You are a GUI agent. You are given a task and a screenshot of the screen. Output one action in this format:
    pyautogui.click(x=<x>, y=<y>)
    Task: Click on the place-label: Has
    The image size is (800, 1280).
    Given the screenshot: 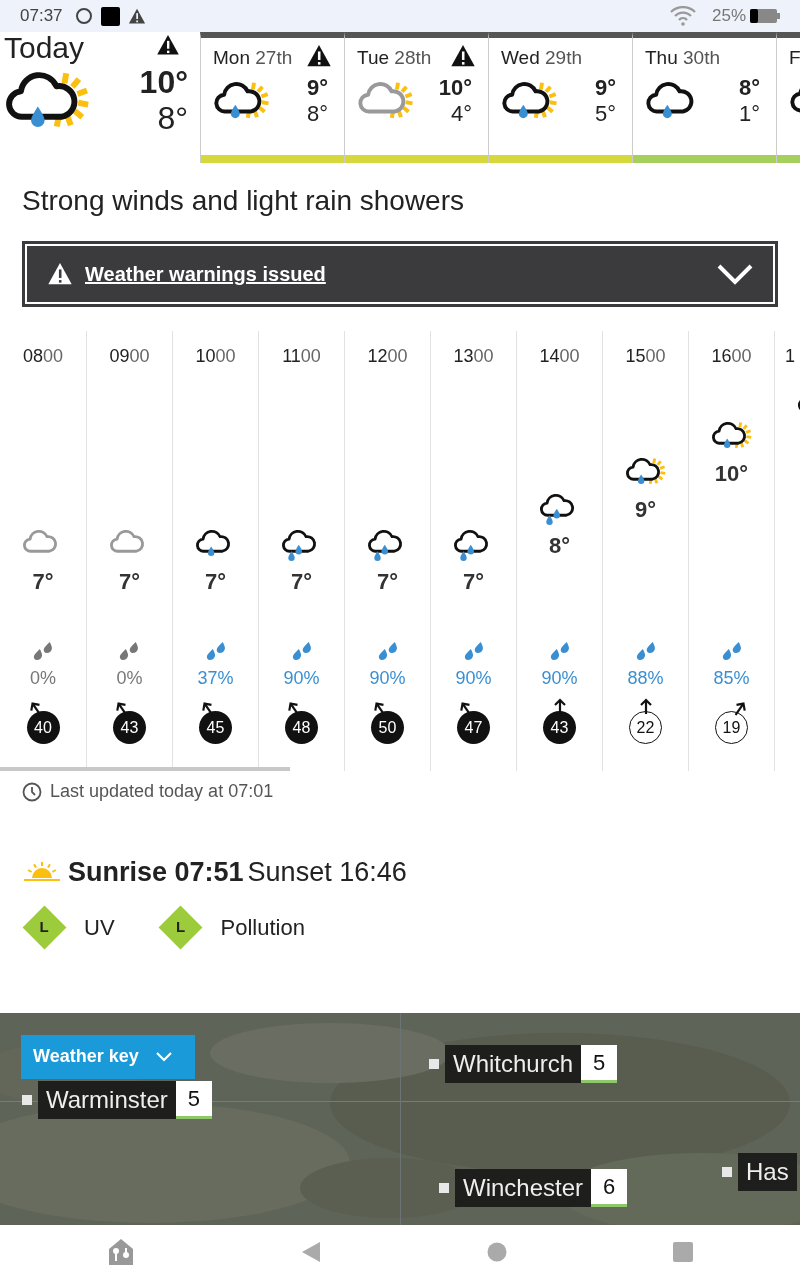 What is the action you would take?
    pyautogui.click(x=767, y=1171)
    